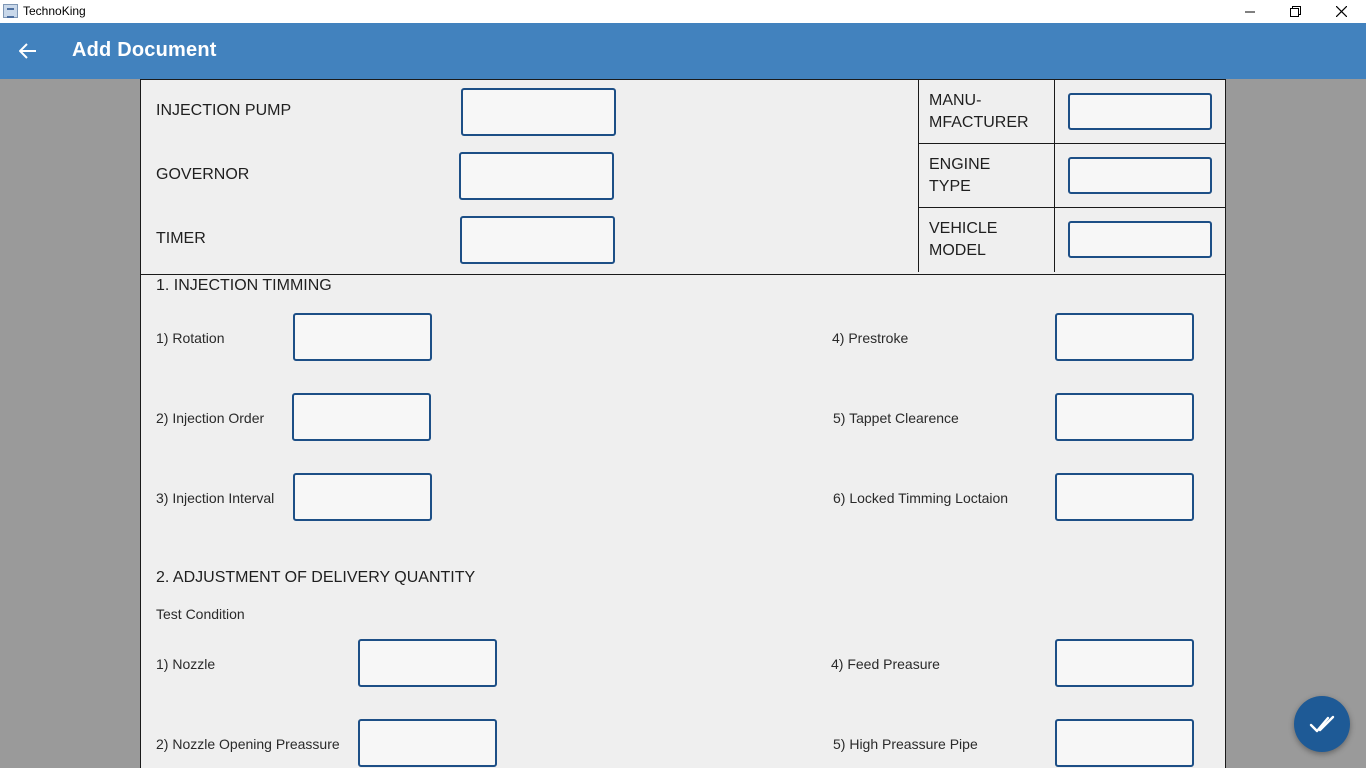 The image size is (1366, 768). I want to click on injection-interval-label: 3) Injection Interval, so click(215, 498).